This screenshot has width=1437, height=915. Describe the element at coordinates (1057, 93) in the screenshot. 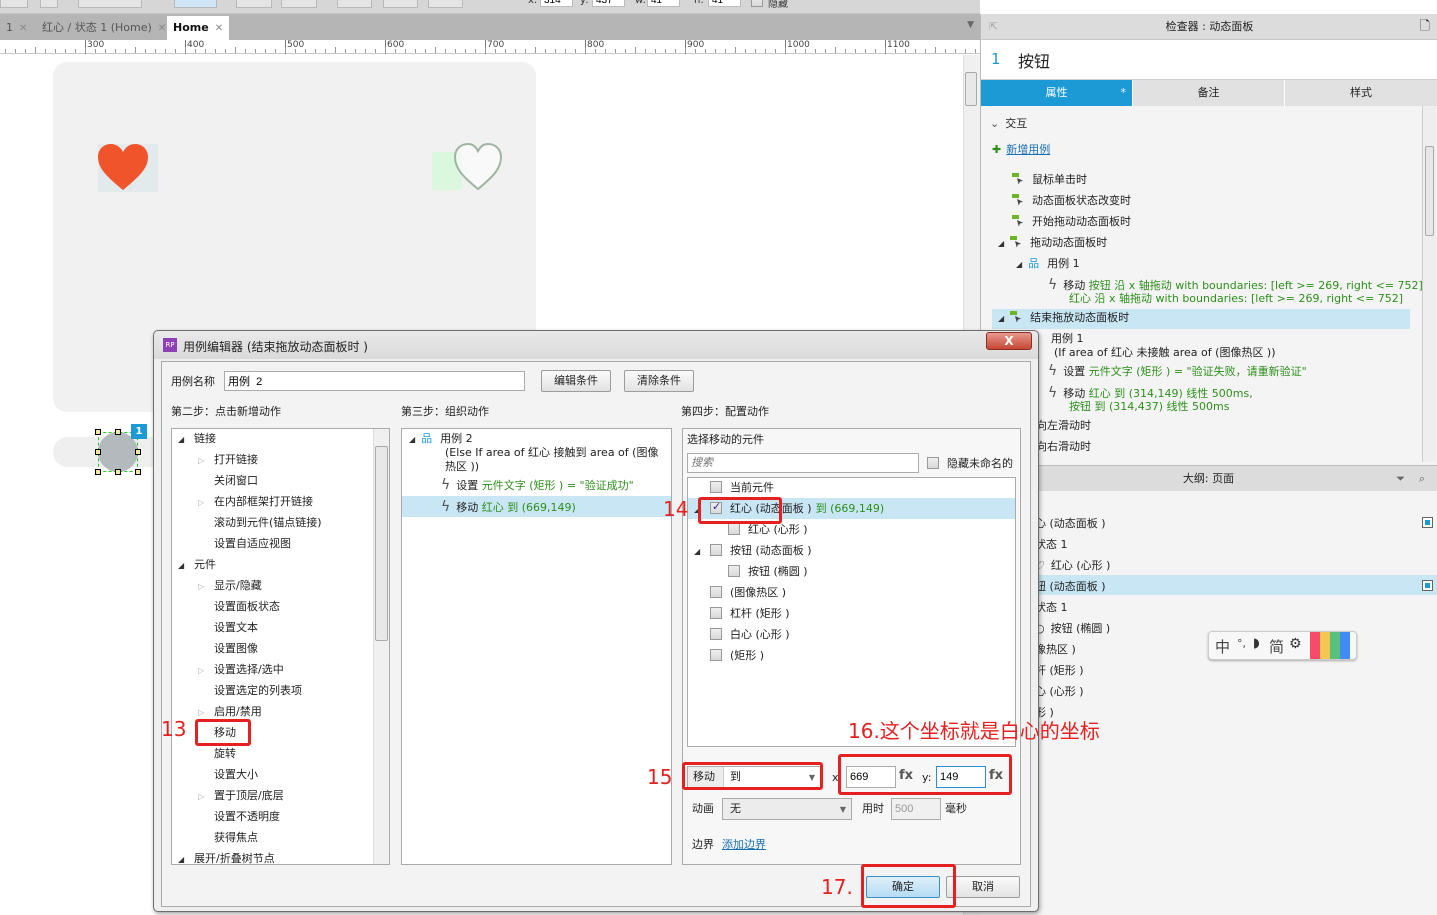

I see `tab-properties: 属性 *` at that location.